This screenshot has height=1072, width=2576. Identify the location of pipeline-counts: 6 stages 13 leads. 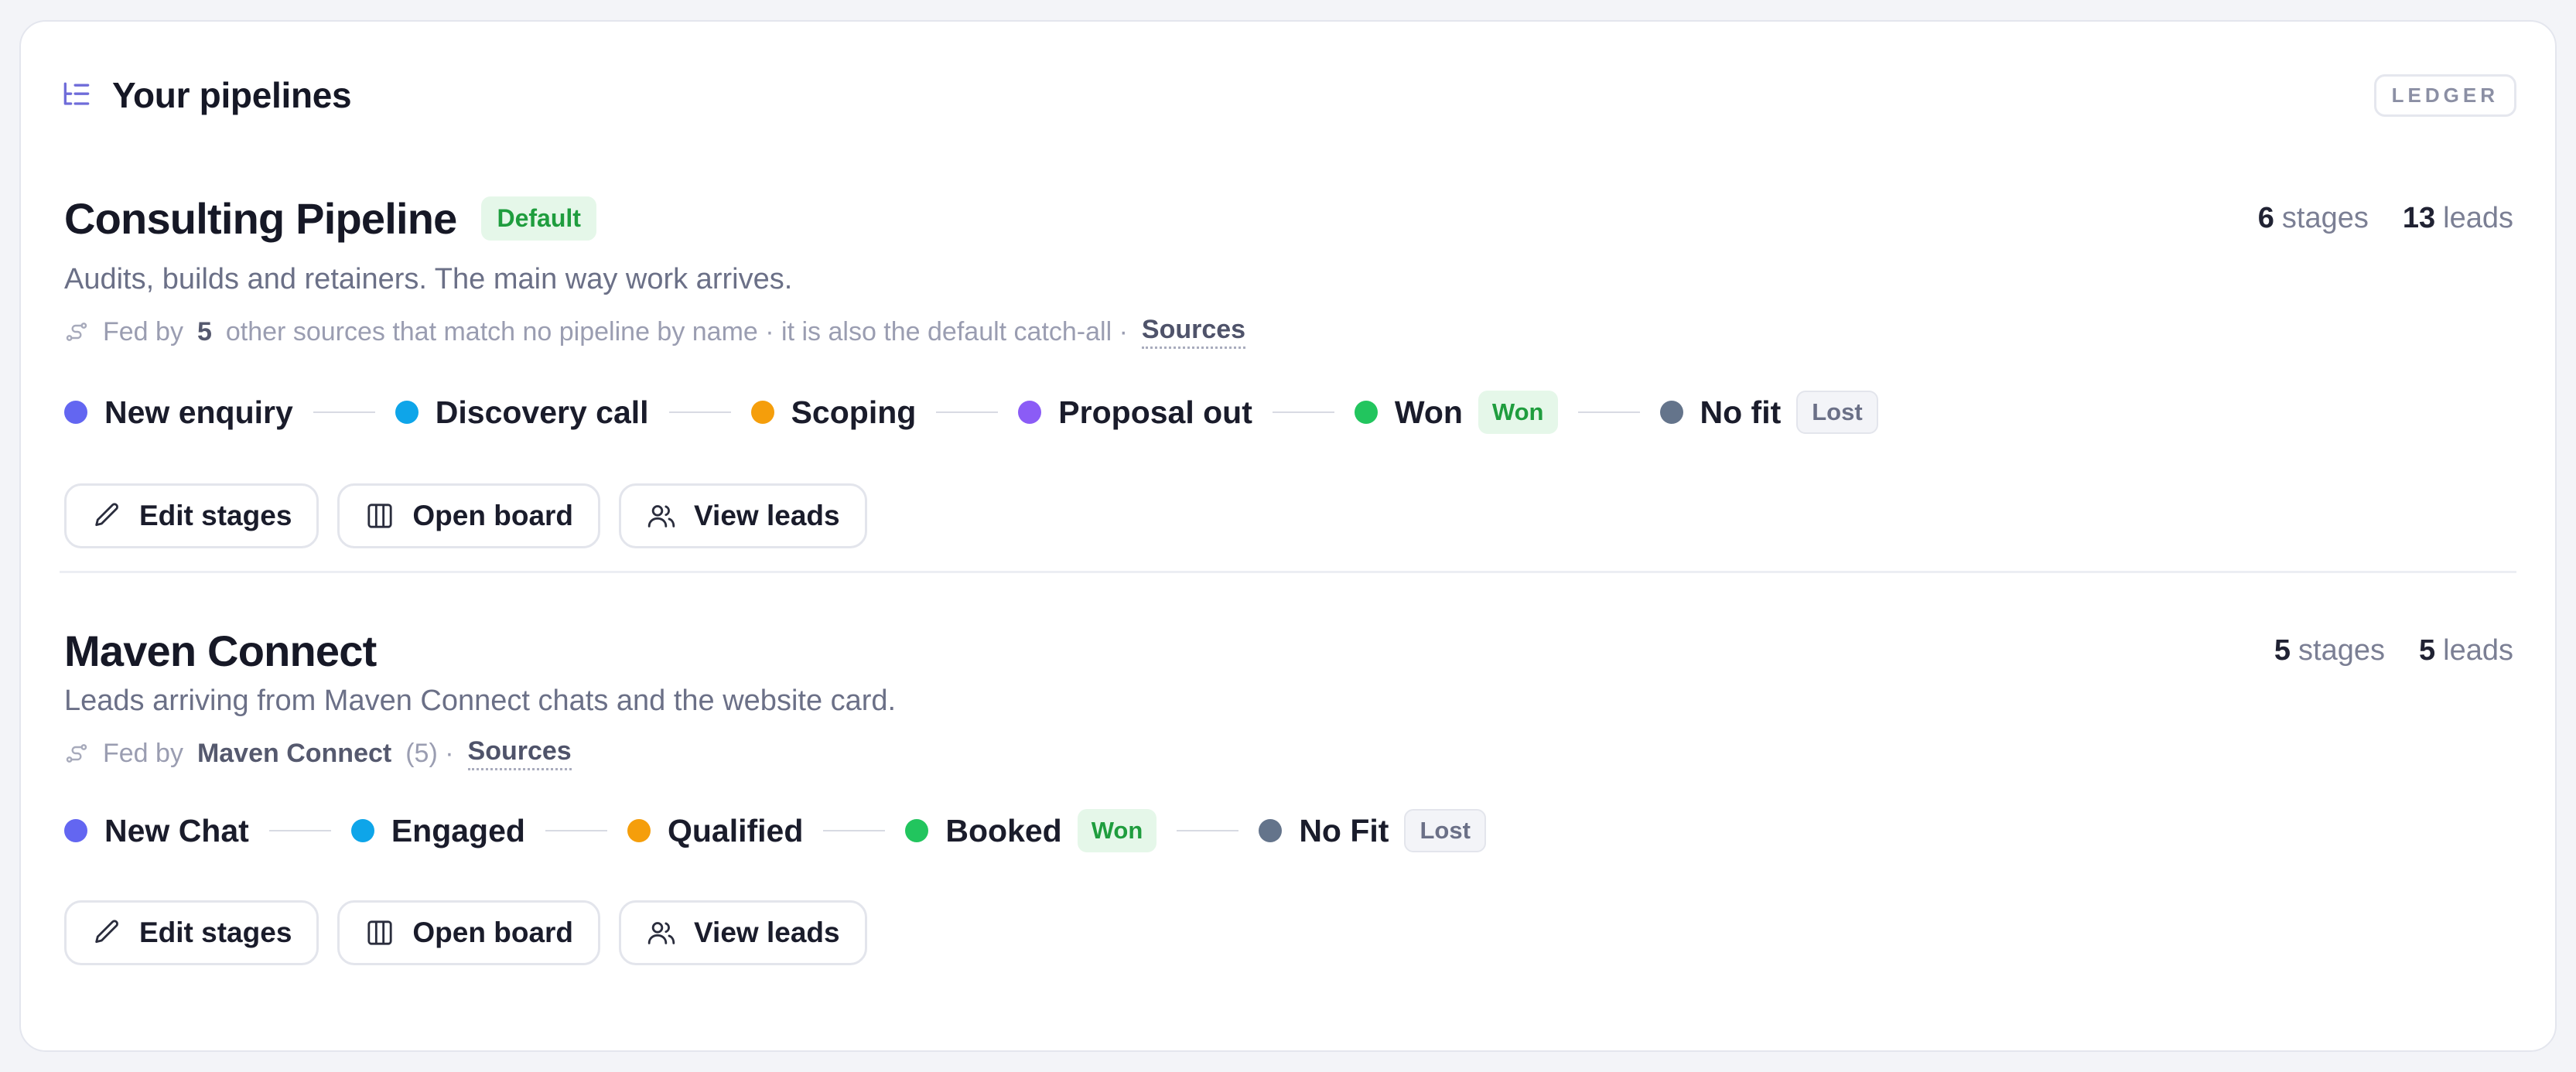
(2385, 218).